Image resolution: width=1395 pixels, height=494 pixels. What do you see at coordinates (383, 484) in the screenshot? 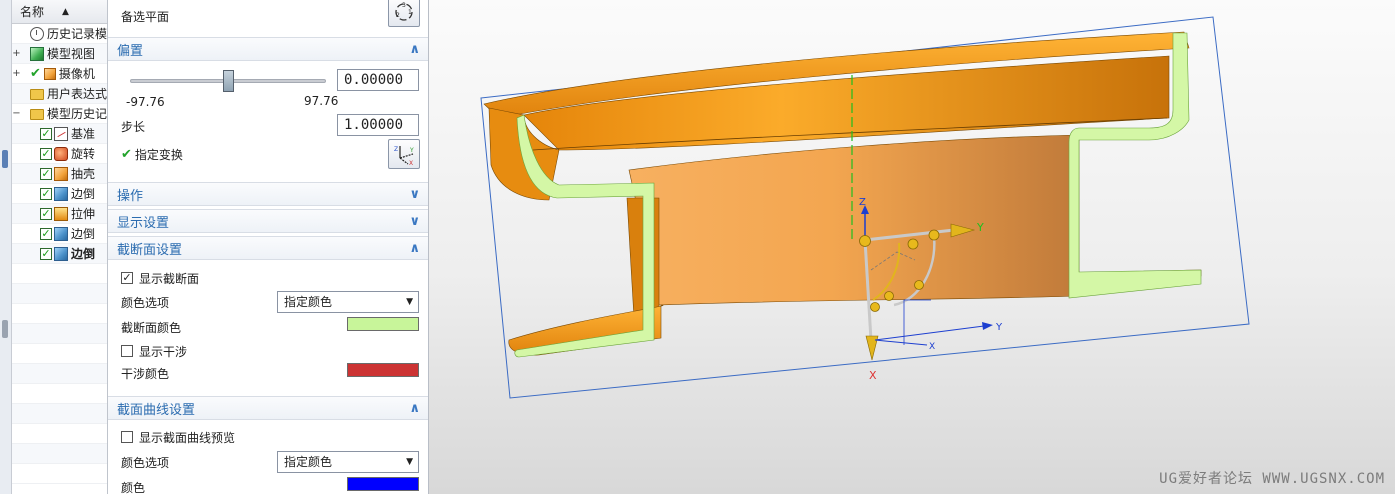
I see `curve-color-swatch` at bounding box center [383, 484].